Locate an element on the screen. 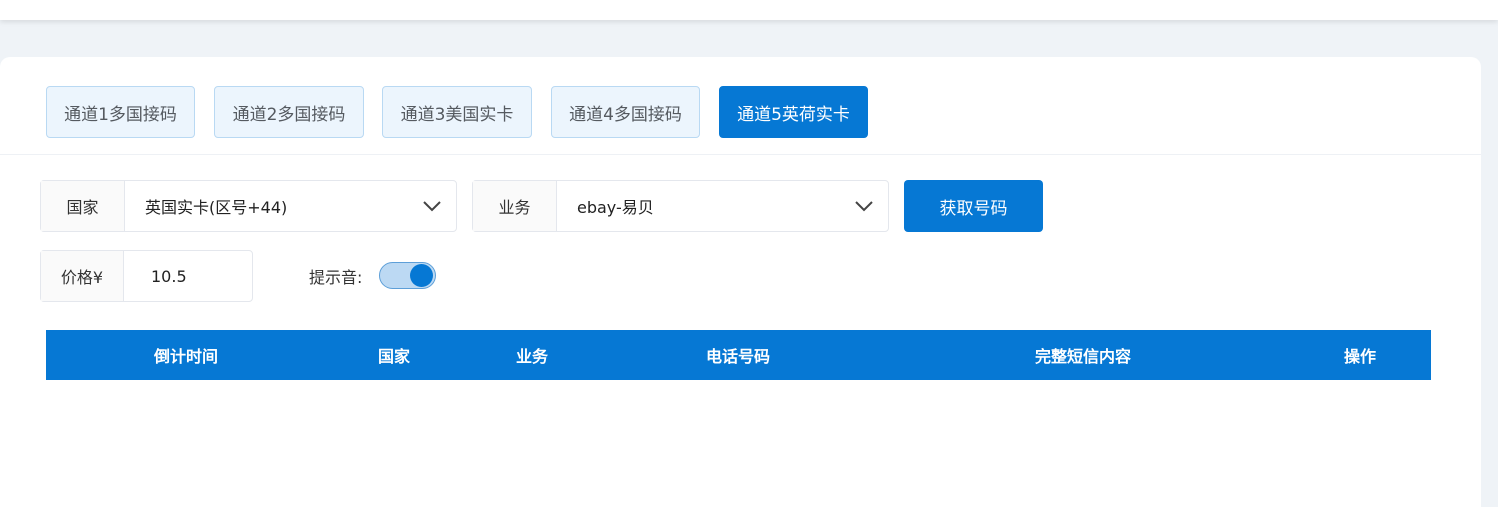 The width and height of the screenshot is (1498, 507). price-value: 10.5 is located at coordinates (188, 276).